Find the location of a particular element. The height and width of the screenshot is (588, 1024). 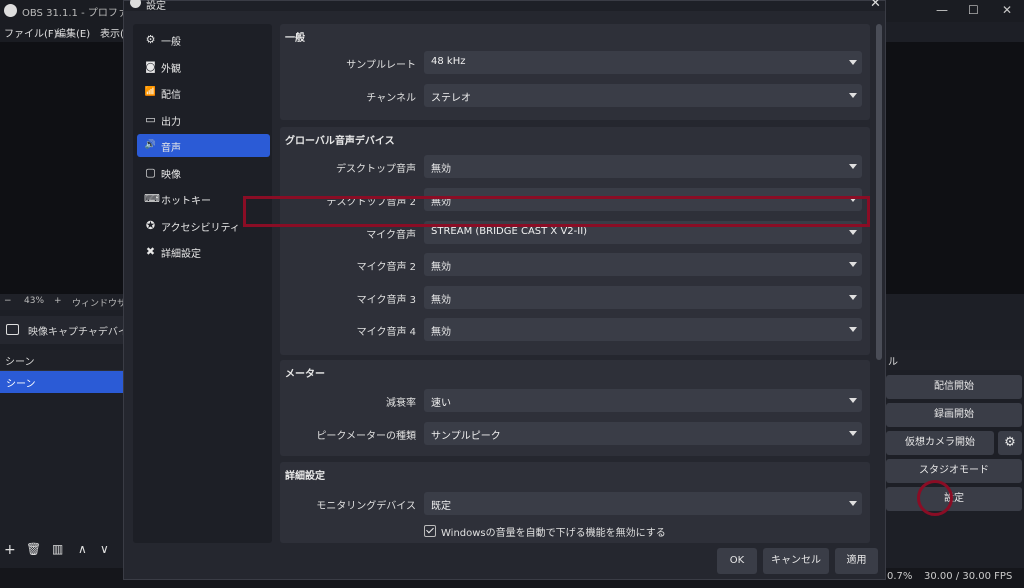

group-general: 一般 サンプルレート 48 kHz チャンネル ステレオ is located at coordinates (575, 72).